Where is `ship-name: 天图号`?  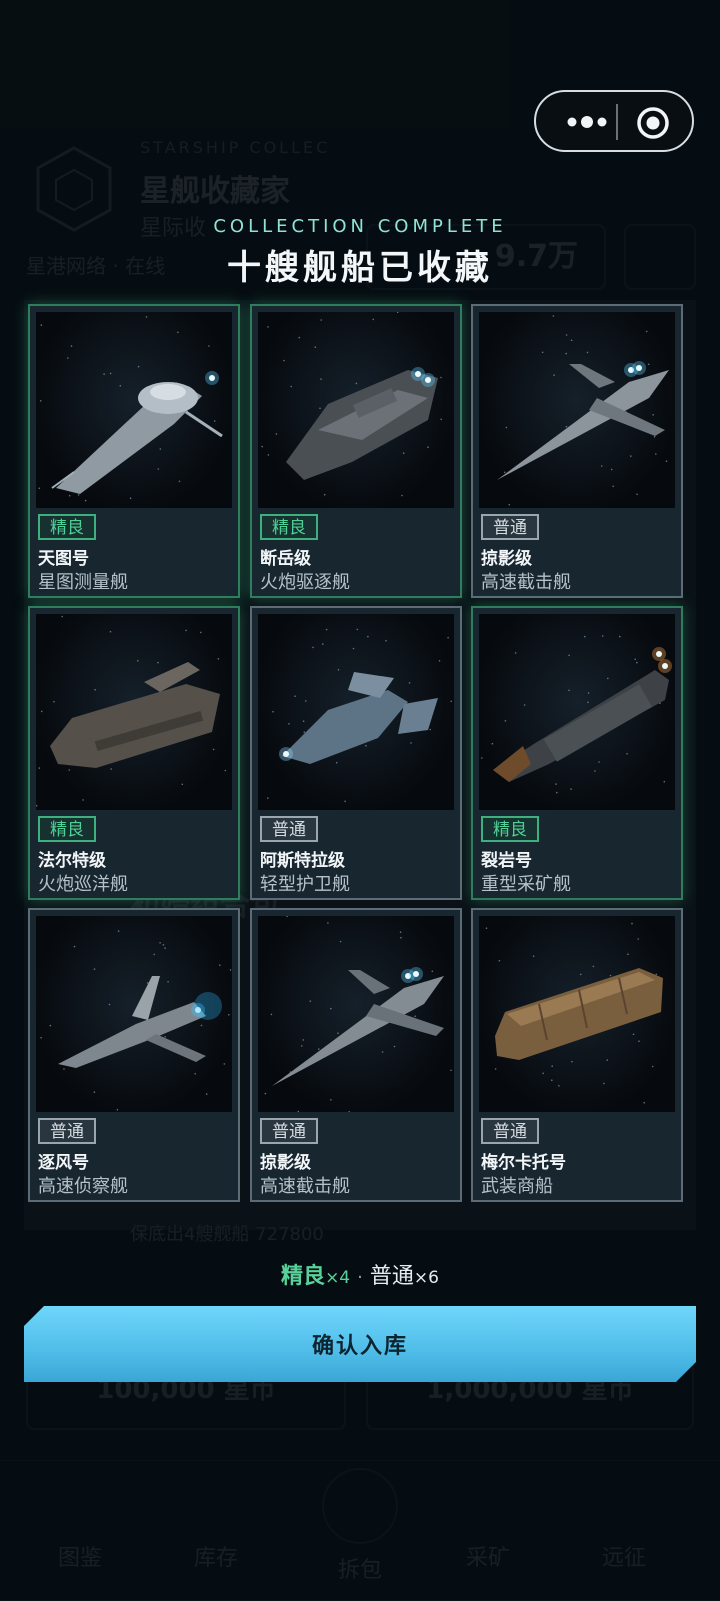
ship-name: 天图号 is located at coordinates (63, 559).